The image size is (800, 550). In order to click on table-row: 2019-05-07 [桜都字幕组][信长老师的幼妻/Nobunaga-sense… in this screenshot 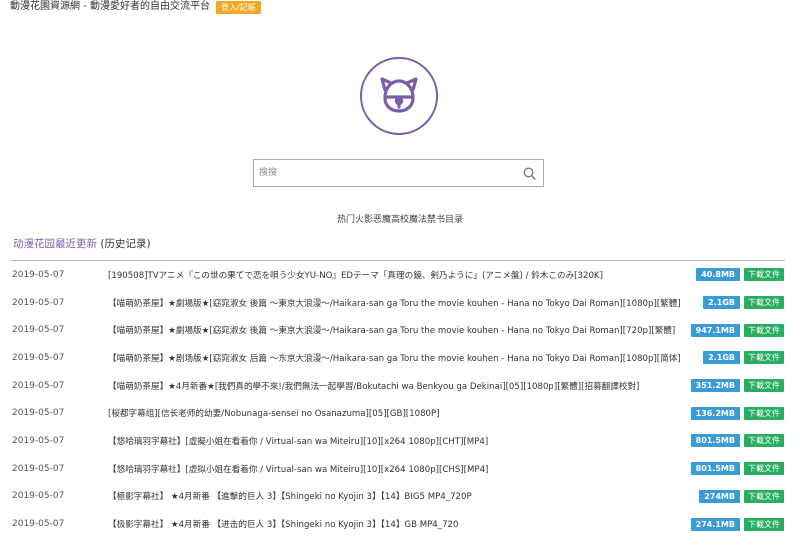, I will do `click(397, 413)`.